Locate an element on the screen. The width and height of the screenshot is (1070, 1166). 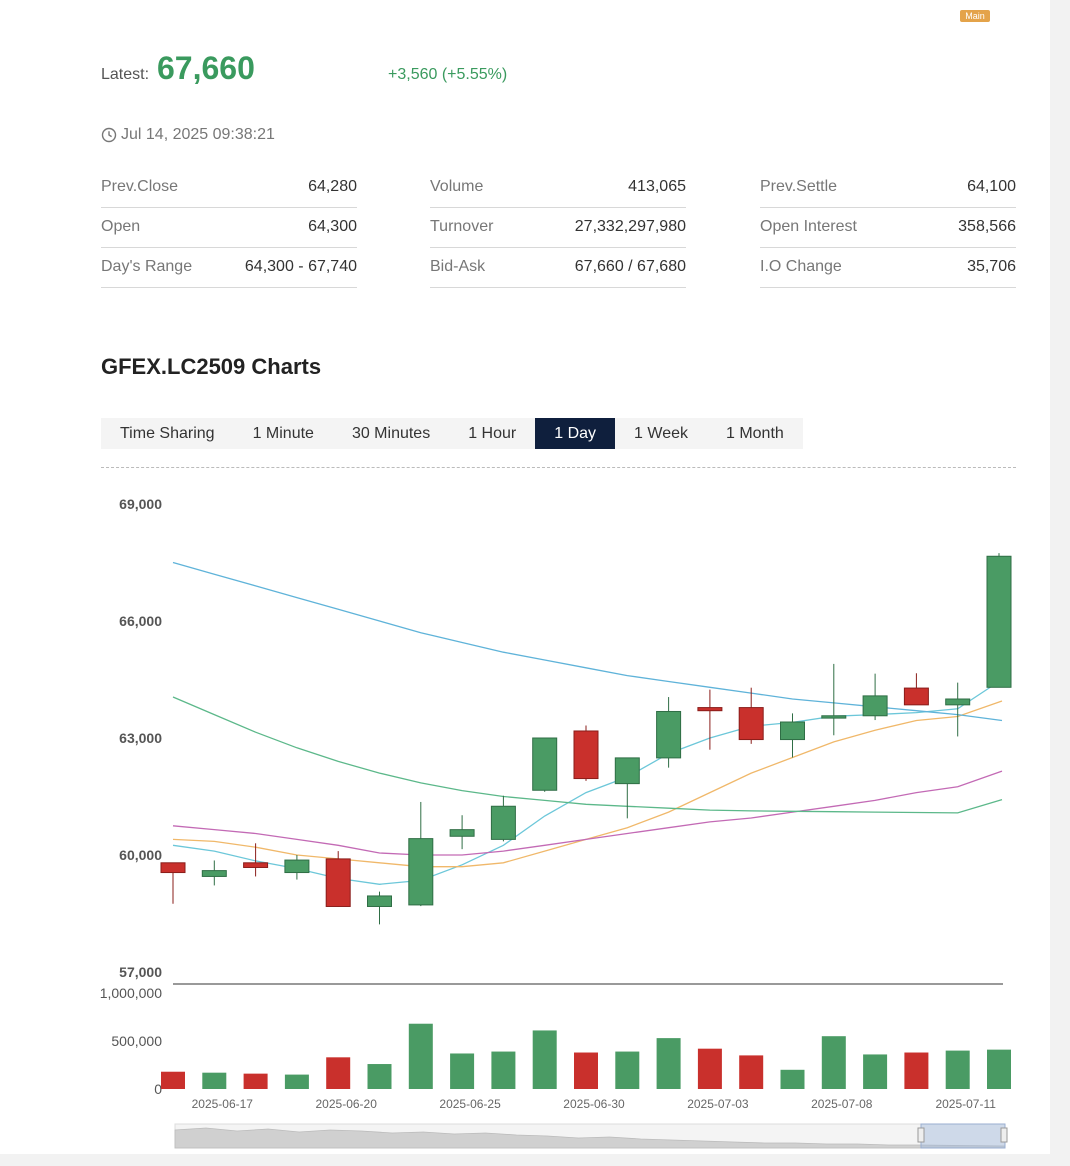
navigator-selection is located at coordinates (963, 1136).